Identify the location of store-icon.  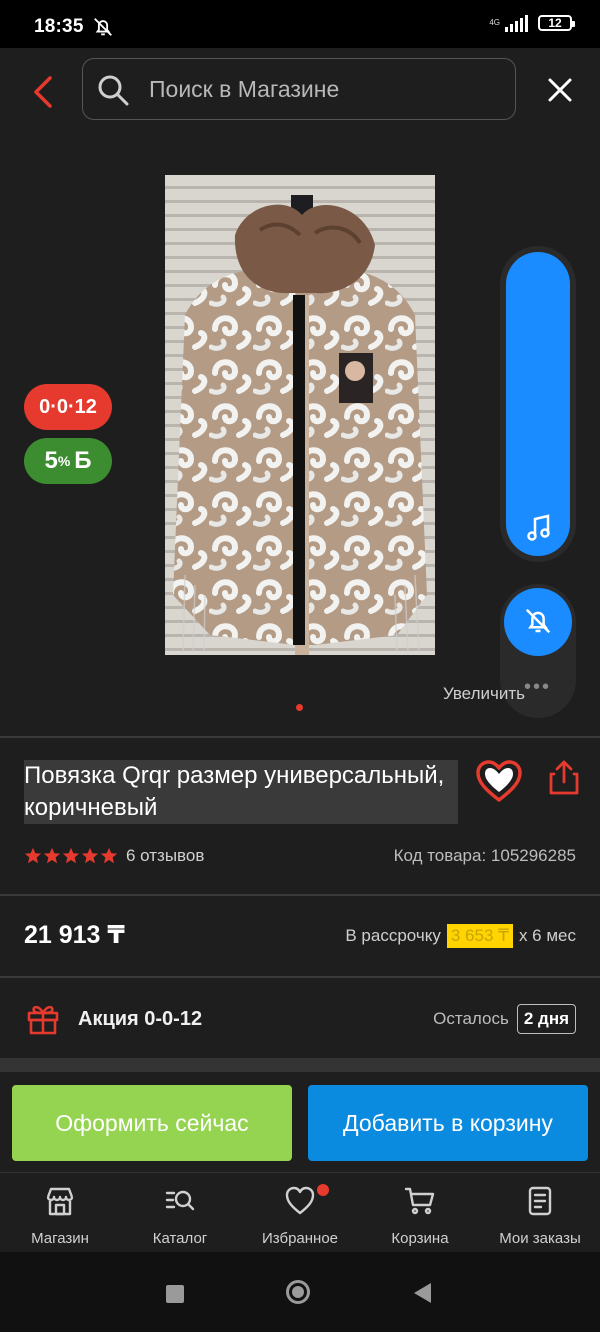
(60, 1201).